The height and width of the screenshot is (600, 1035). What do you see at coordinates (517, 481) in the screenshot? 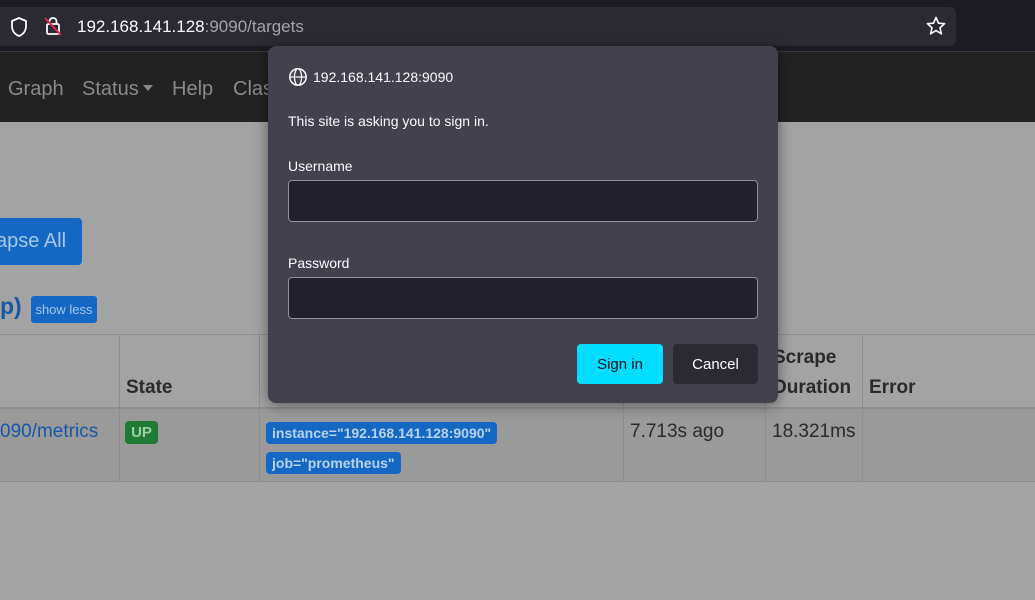
I see `table-row-border` at bounding box center [517, 481].